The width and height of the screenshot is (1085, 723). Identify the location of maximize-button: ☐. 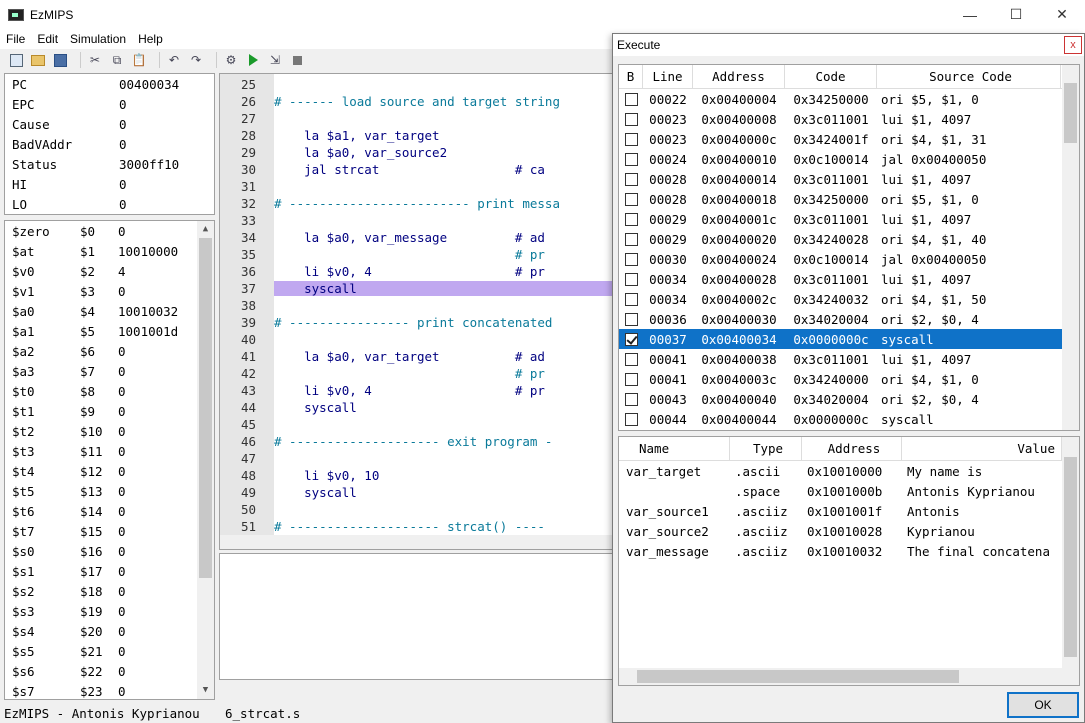
(1016, 14).